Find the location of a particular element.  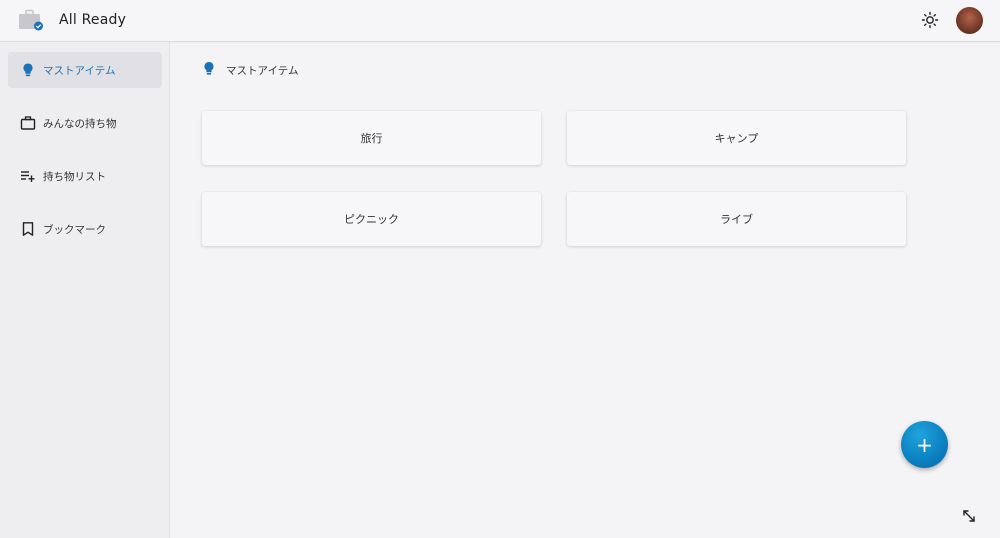

sidebar-item-item-list: 持ち物リスト is located at coordinates (85, 176).